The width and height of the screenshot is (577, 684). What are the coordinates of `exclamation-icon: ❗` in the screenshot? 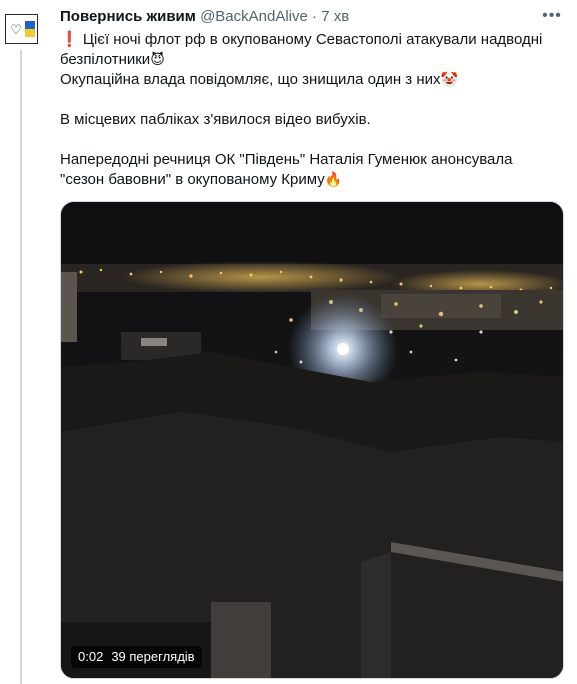 It's located at (69, 39).